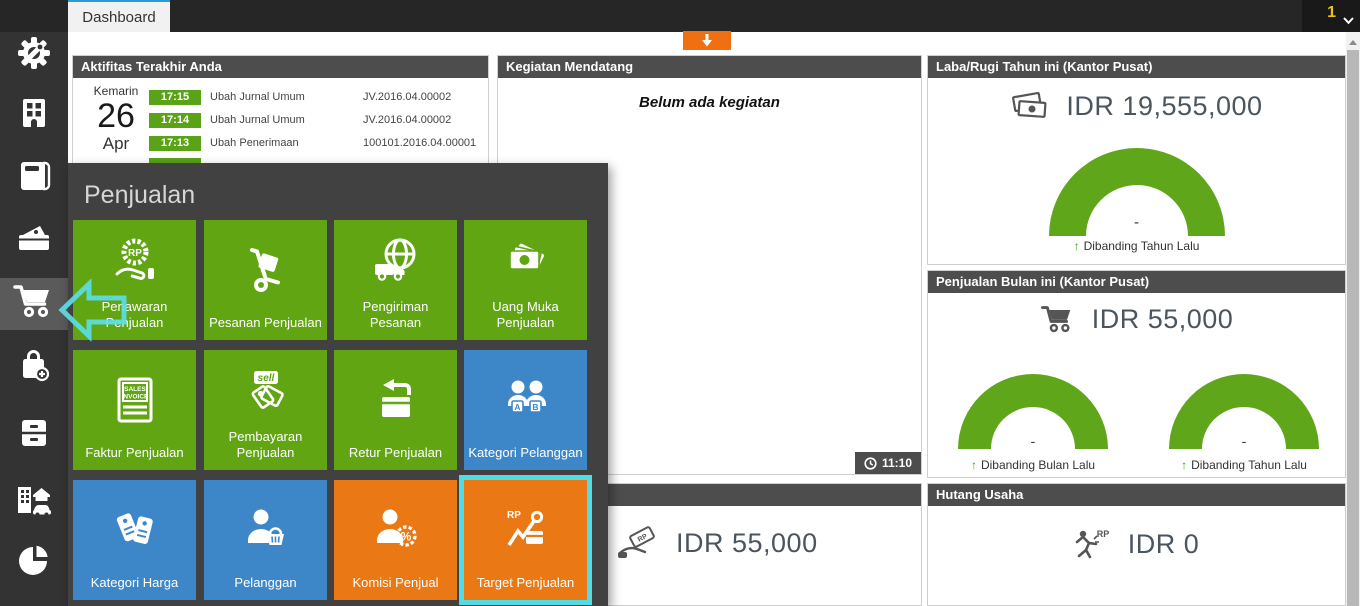  I want to click on sales-month-amount: IDR 55,000, so click(1162, 318).